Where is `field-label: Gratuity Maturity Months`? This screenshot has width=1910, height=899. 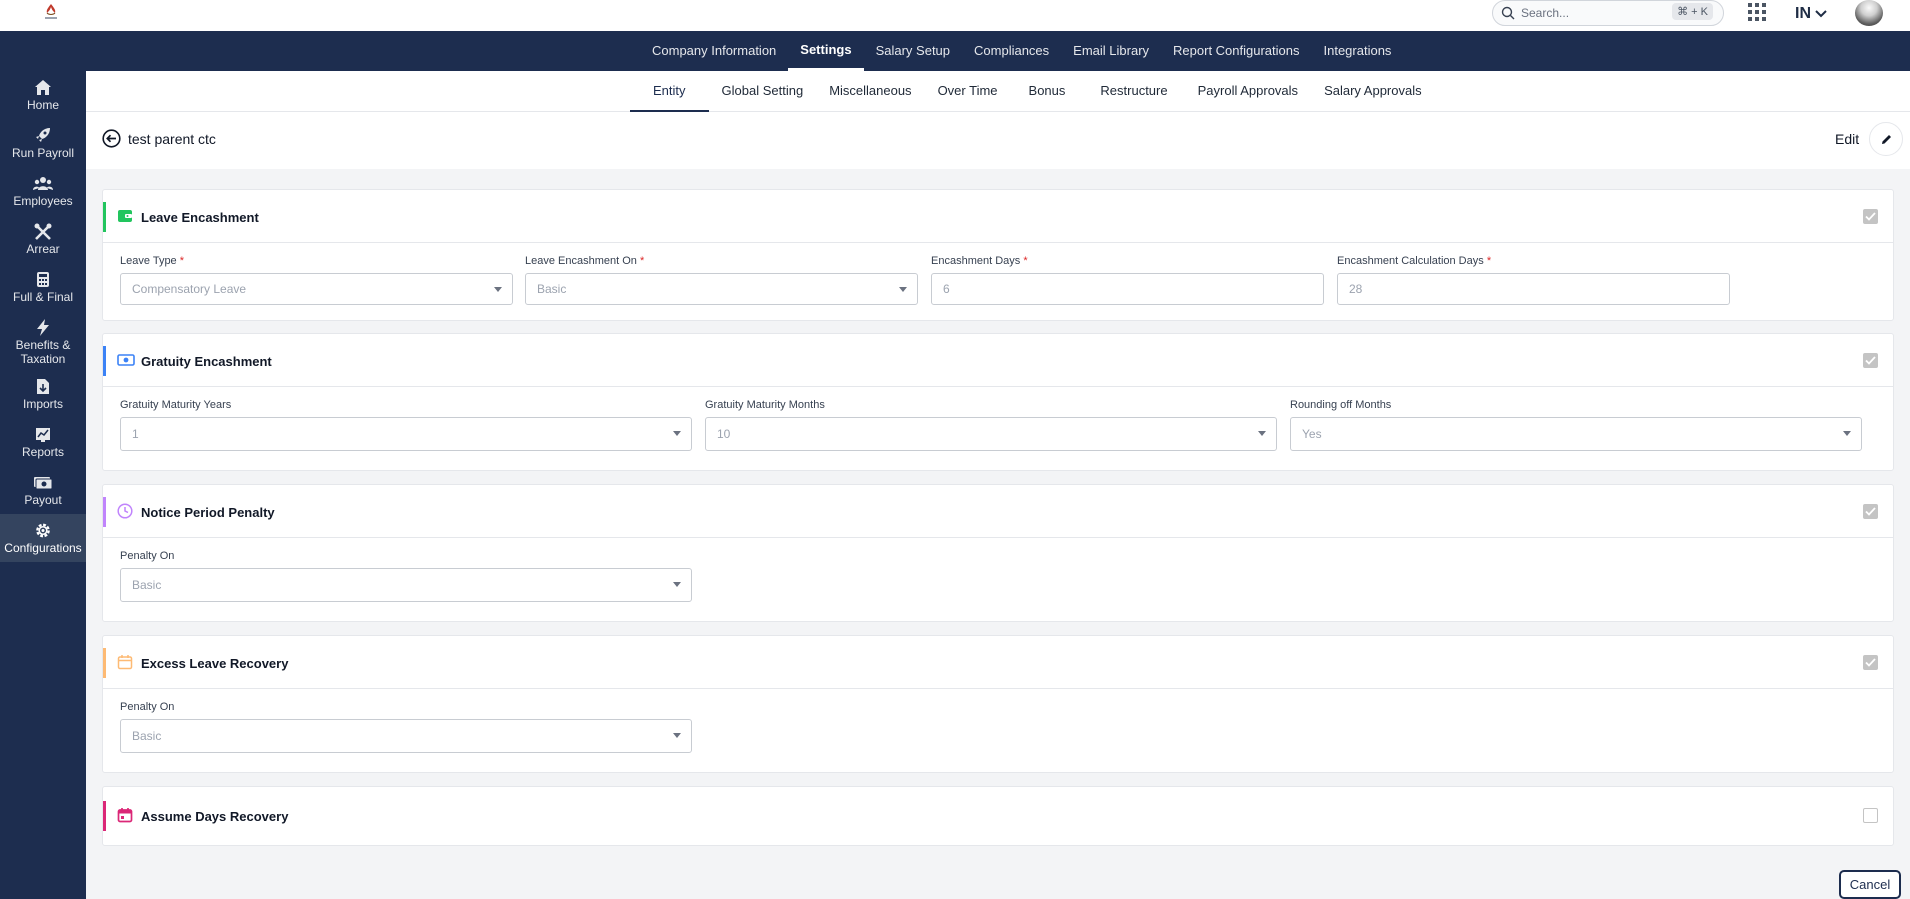 field-label: Gratuity Maturity Months is located at coordinates (765, 405).